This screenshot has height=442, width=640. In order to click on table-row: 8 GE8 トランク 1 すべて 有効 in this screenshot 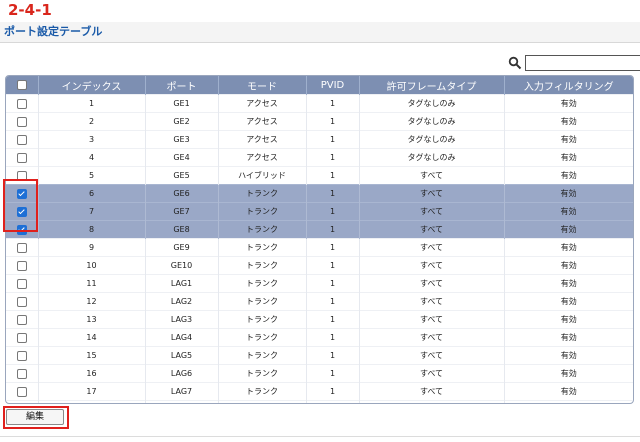, I will do `click(319, 229)`.